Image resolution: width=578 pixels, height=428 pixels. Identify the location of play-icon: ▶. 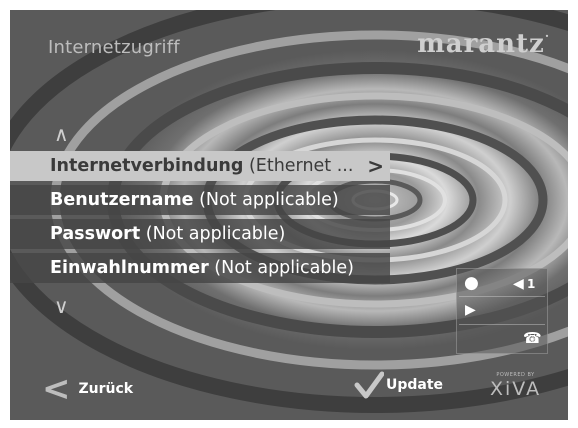
(470, 310).